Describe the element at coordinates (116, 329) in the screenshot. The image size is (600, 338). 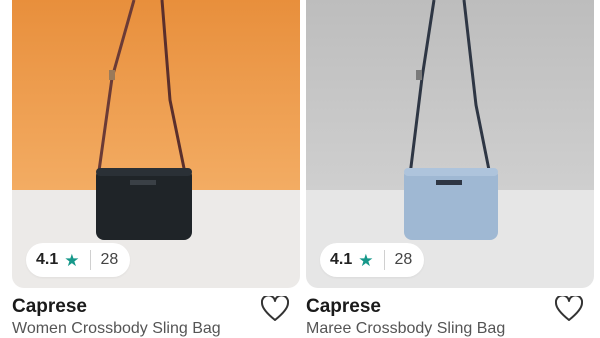
I see `product-title: Women Crossbody Sling Bag` at that location.